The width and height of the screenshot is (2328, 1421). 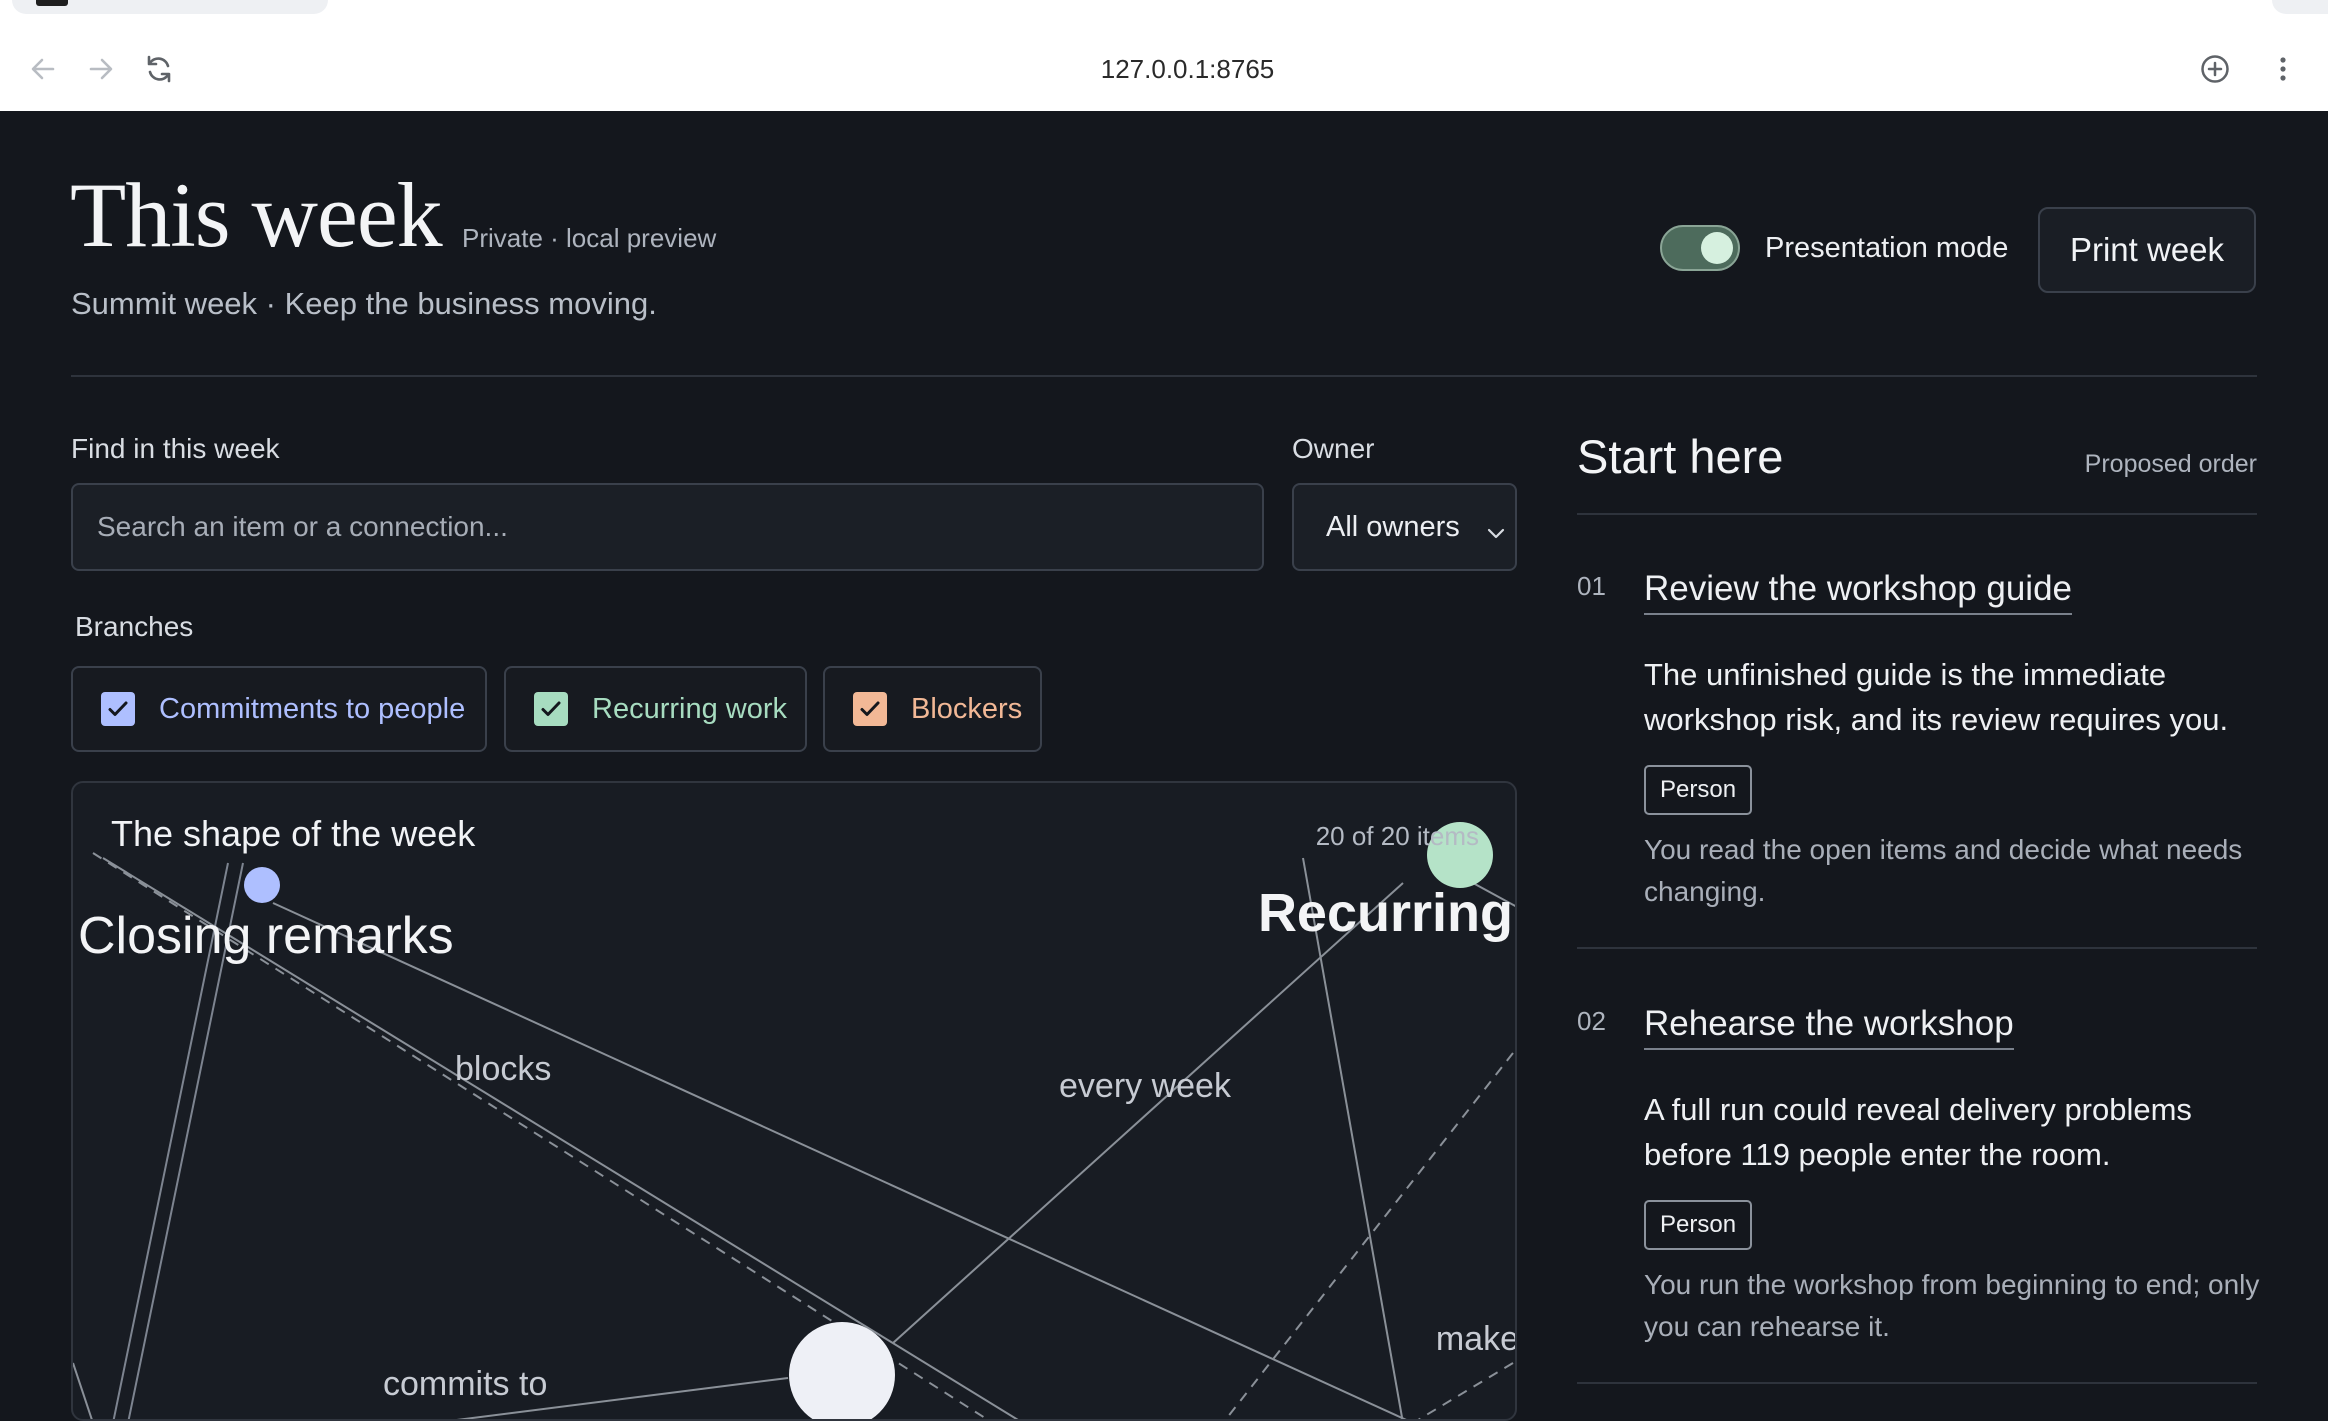 What do you see at coordinates (2147, 250) in the screenshot?
I see `print-week-button: Print week` at bounding box center [2147, 250].